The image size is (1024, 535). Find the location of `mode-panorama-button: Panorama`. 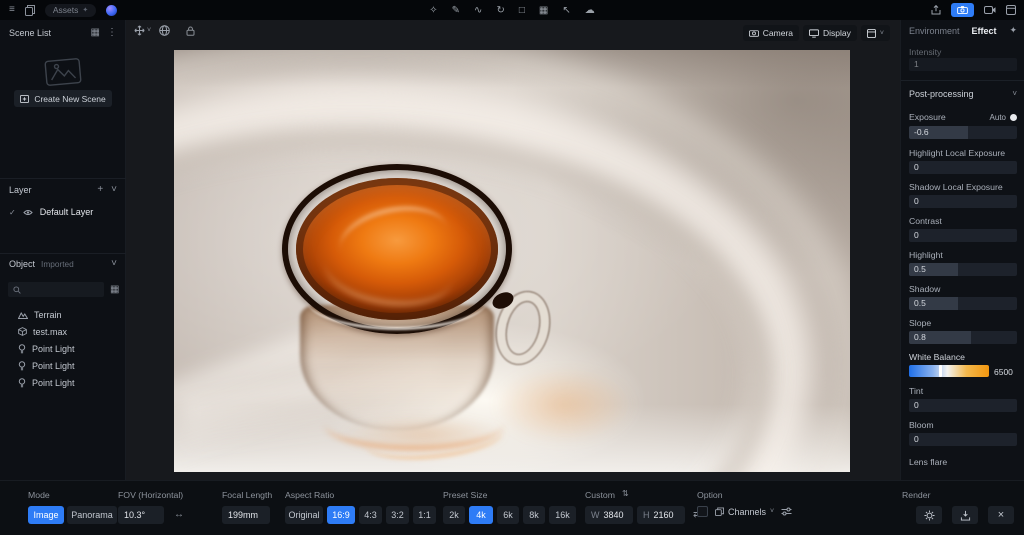

mode-panorama-button: Panorama is located at coordinates (92, 515).